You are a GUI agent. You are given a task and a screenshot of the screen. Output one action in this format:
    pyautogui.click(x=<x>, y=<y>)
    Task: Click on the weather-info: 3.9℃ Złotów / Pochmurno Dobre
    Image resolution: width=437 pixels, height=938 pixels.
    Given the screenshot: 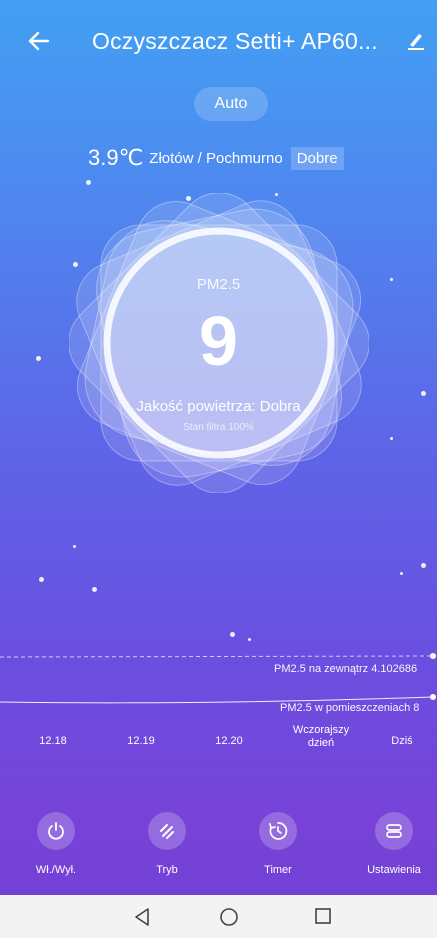 What is the action you would take?
    pyautogui.click(x=216, y=158)
    